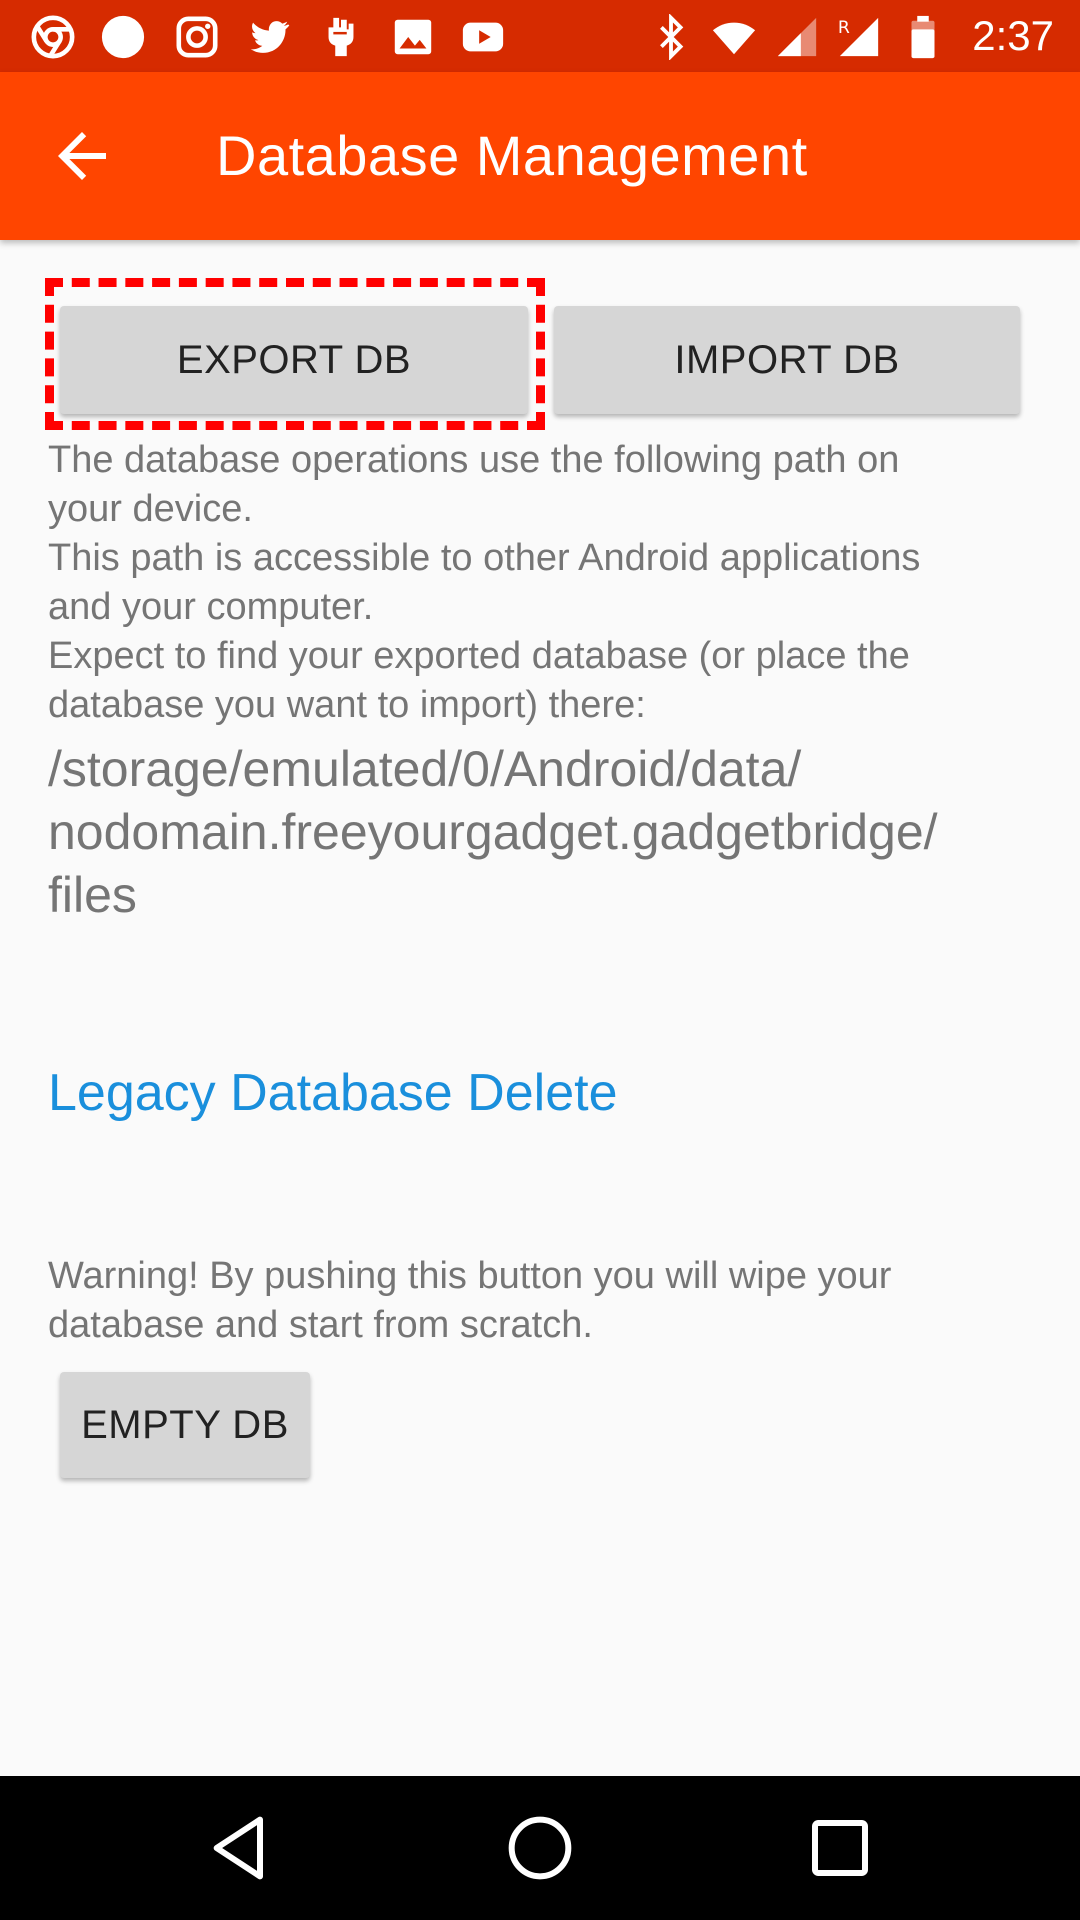 The image size is (1080, 1920). I want to click on svg-text: R, so click(844, 28).